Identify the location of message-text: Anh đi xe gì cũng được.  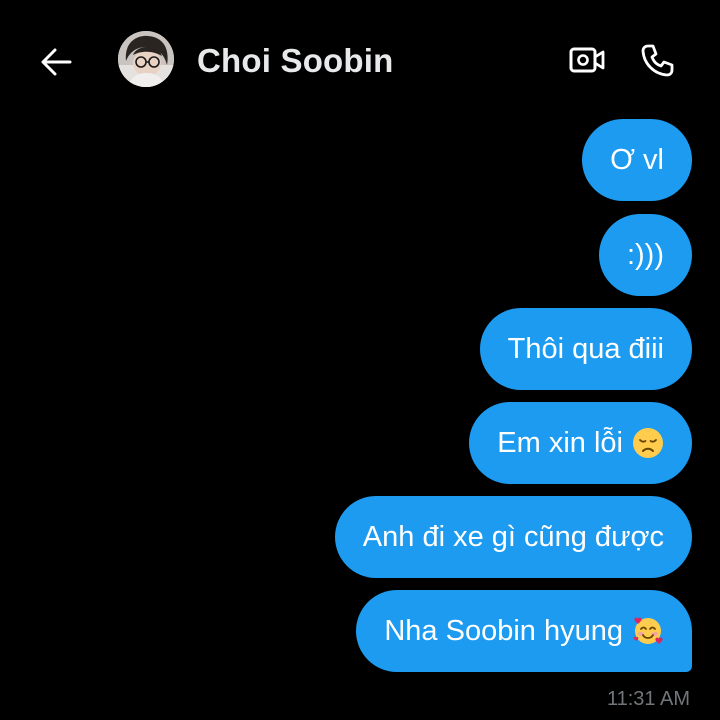
(513, 536).